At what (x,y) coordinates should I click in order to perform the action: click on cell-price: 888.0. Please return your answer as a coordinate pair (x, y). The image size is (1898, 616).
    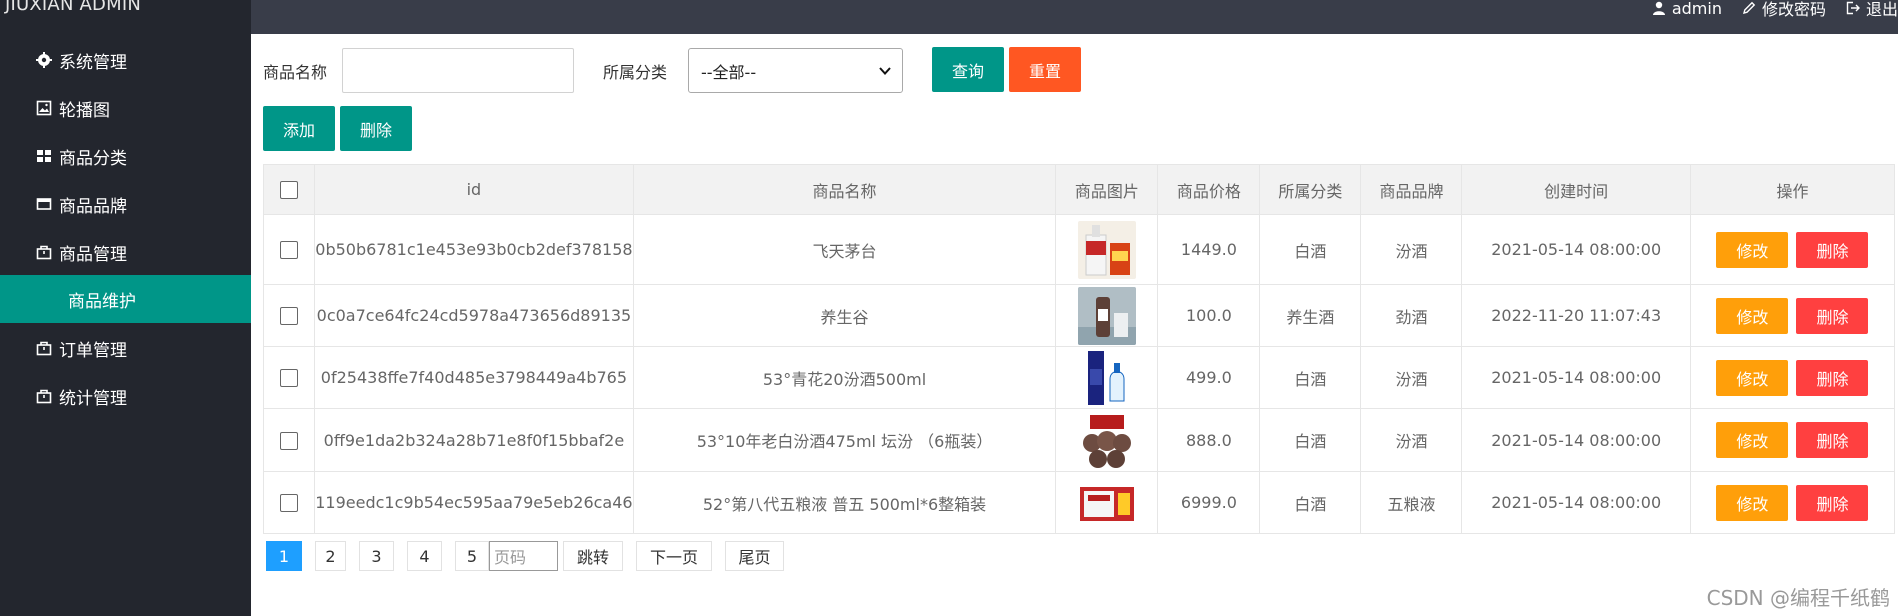
    Looking at the image, I should click on (1209, 440).